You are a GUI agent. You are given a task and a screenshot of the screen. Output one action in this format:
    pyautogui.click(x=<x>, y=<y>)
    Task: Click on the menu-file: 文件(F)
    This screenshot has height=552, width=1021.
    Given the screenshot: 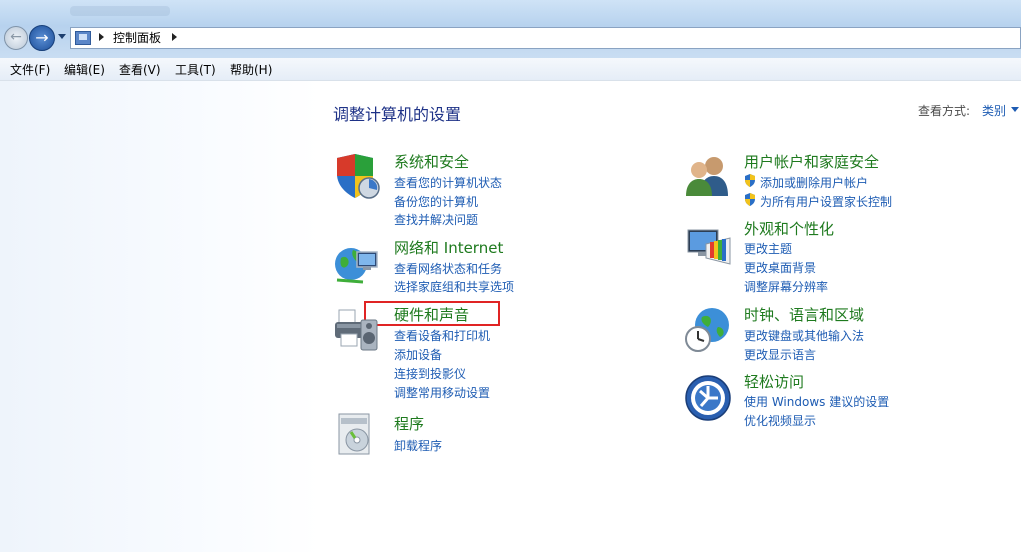 What is the action you would take?
    pyautogui.click(x=30, y=69)
    